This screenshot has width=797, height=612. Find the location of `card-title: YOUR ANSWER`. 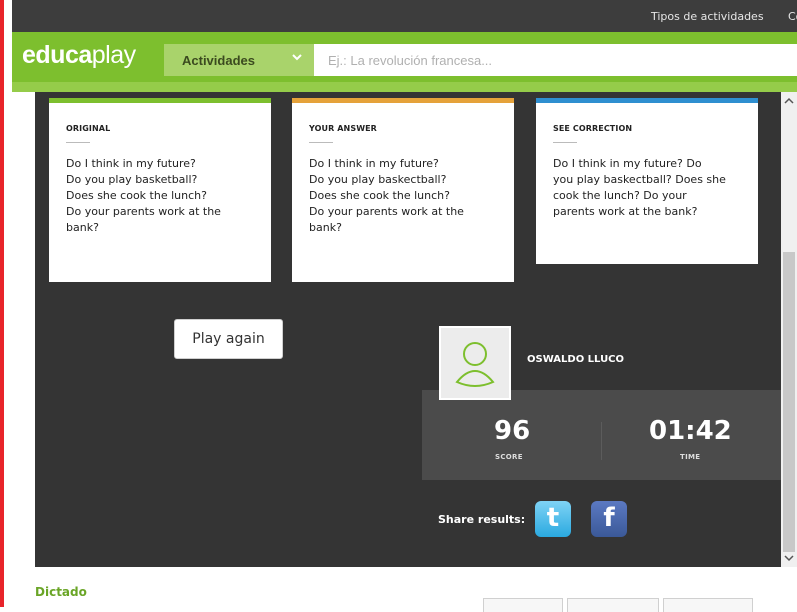

card-title: YOUR ANSWER is located at coordinates (343, 128).